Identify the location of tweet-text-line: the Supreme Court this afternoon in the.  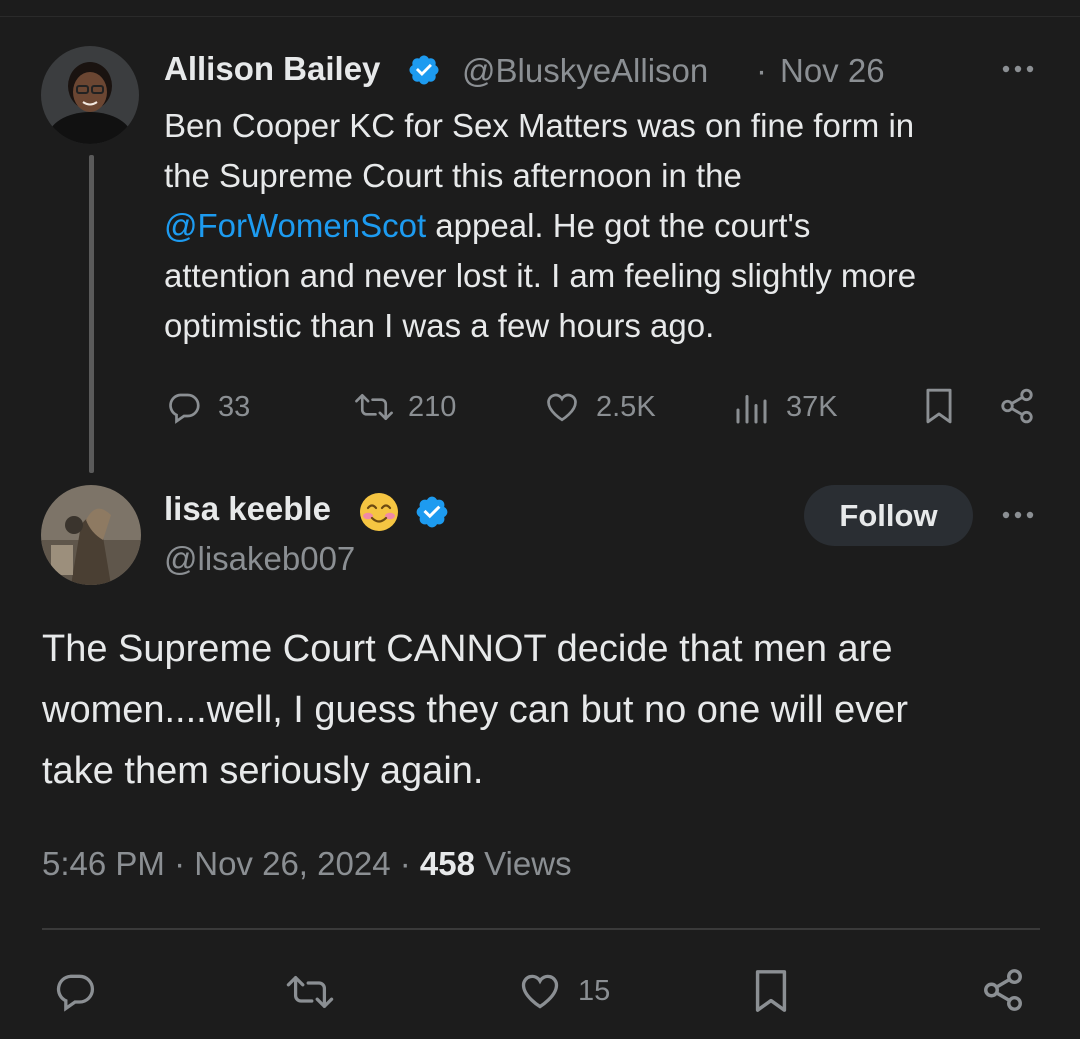
(453, 175).